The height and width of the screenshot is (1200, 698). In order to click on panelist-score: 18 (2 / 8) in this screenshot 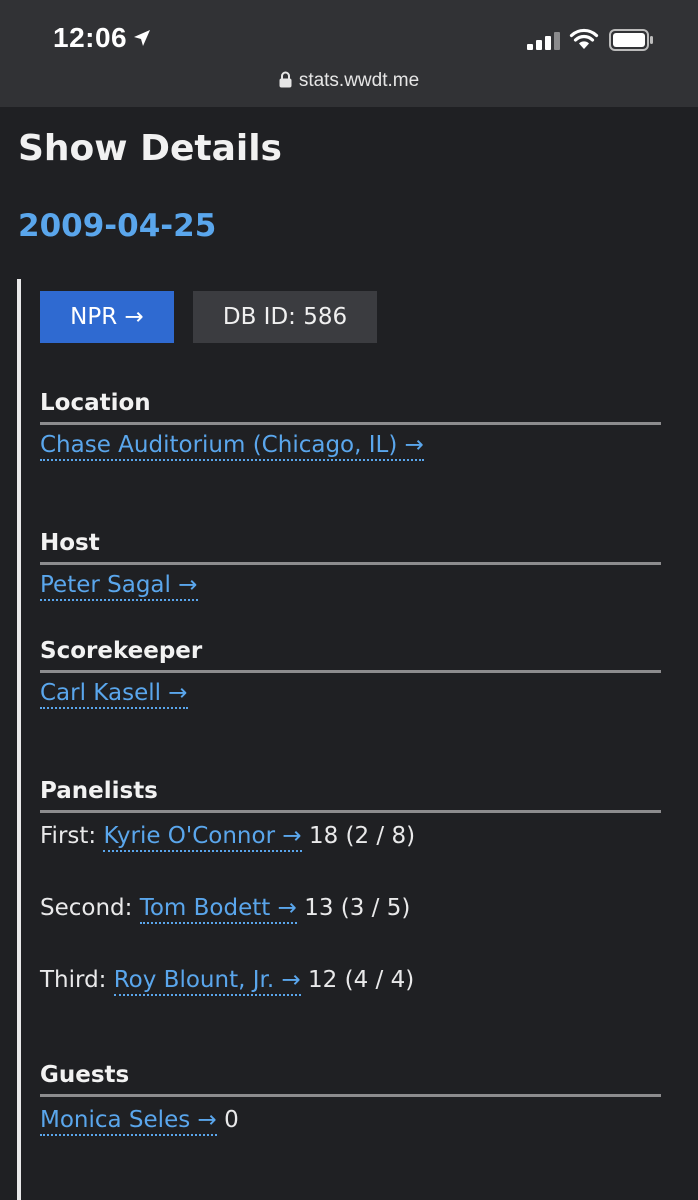, I will do `click(362, 836)`.